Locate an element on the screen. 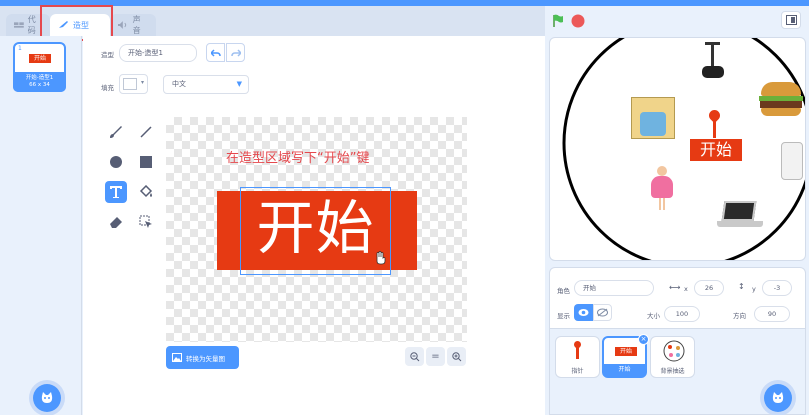 The height and width of the screenshot is (415, 809). eraser-tool is located at coordinates (116, 222).